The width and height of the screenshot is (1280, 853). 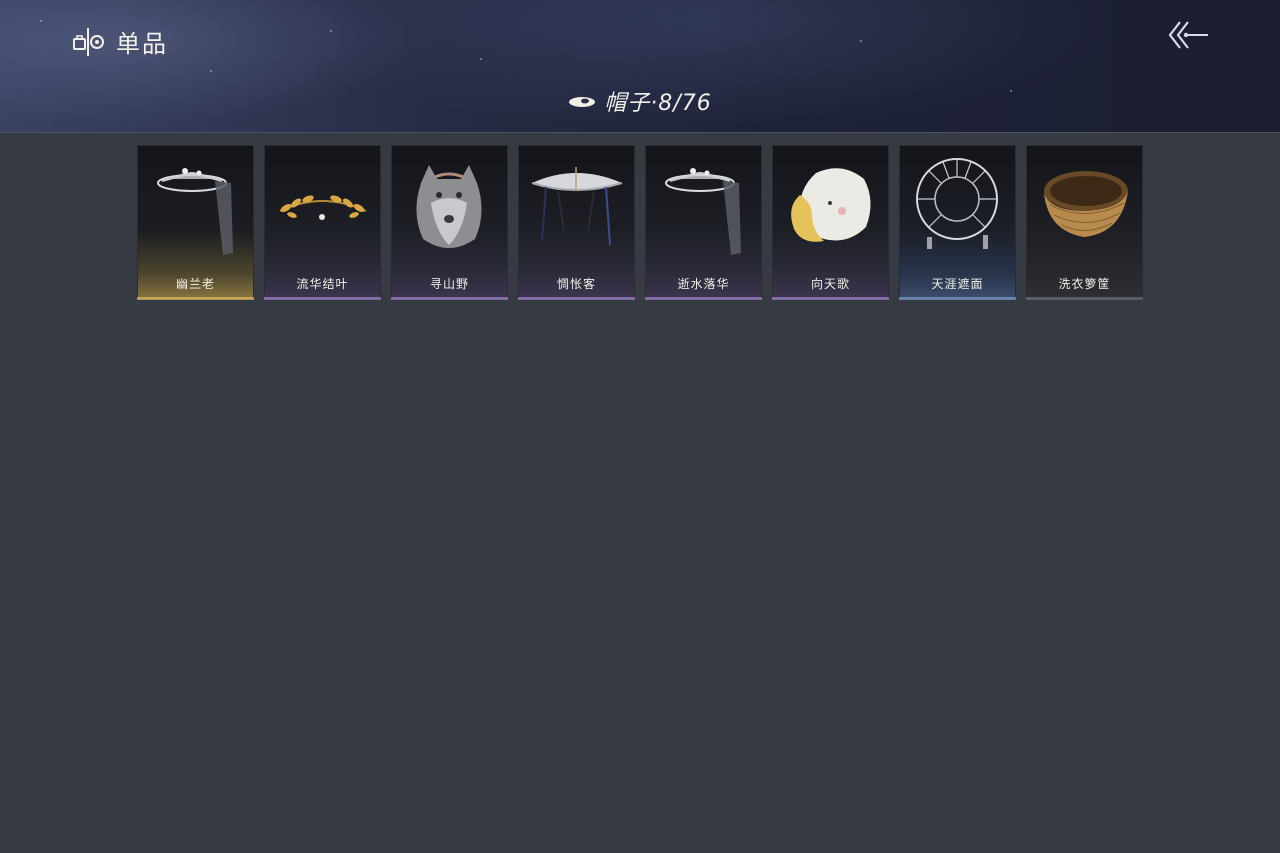 I want to click on wire-frame-hat-icon, so click(x=957, y=203).